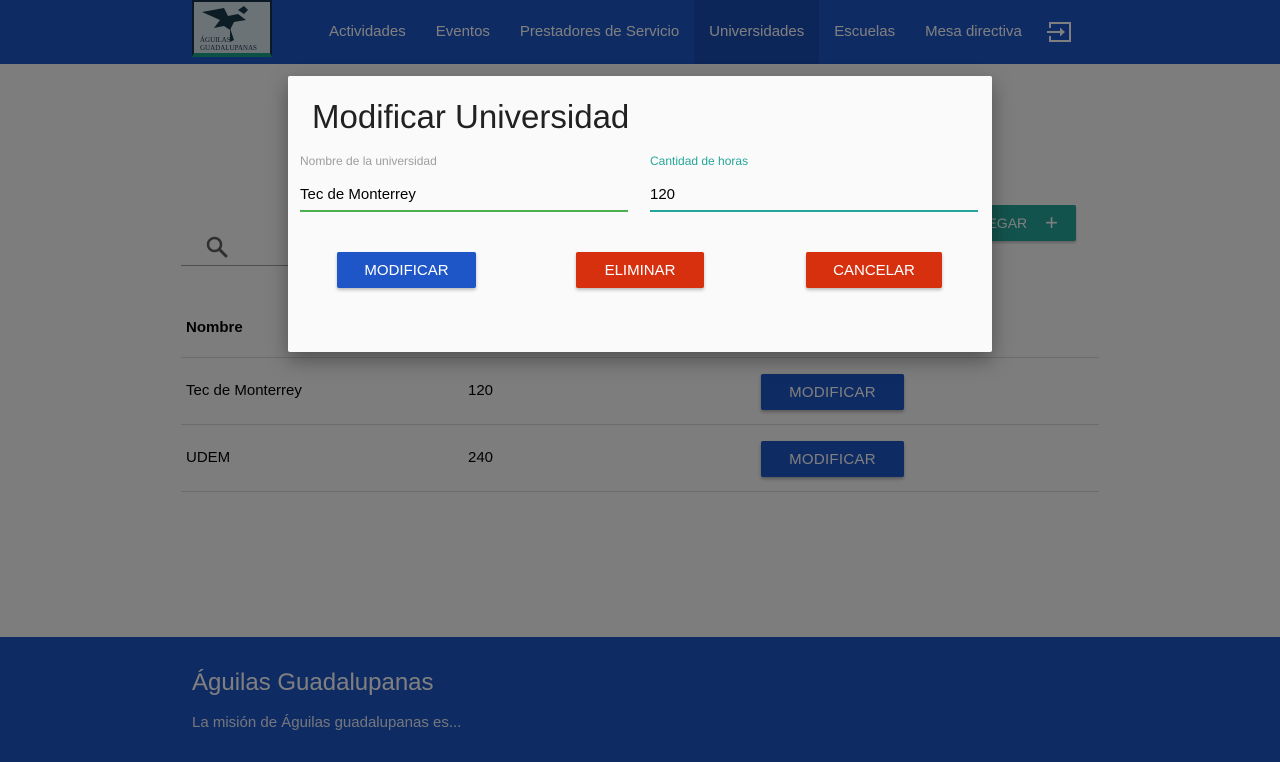 Image resolution: width=1280 pixels, height=762 pixels. I want to click on modal-title: Modificar Universidad, so click(471, 116).